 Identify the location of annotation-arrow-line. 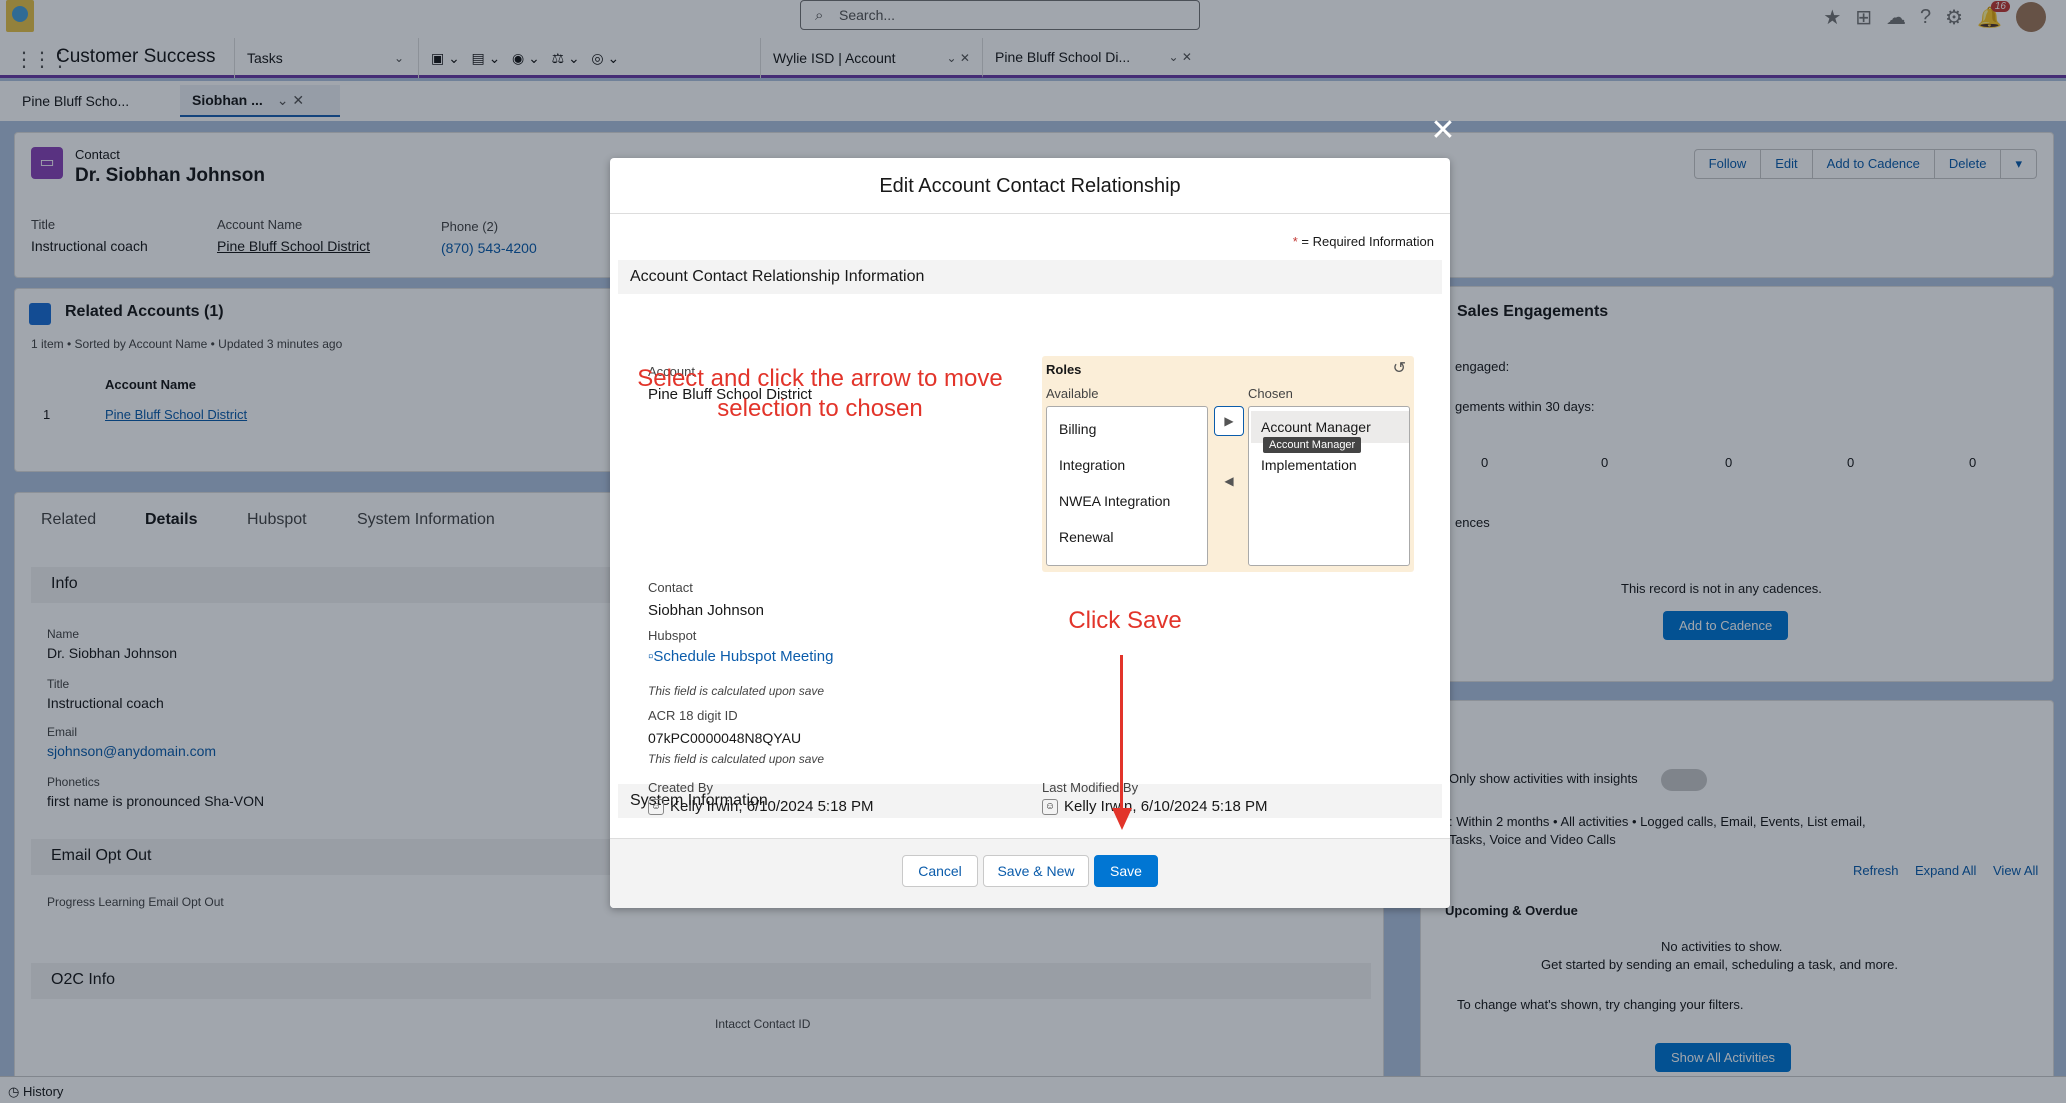
(1121, 732).